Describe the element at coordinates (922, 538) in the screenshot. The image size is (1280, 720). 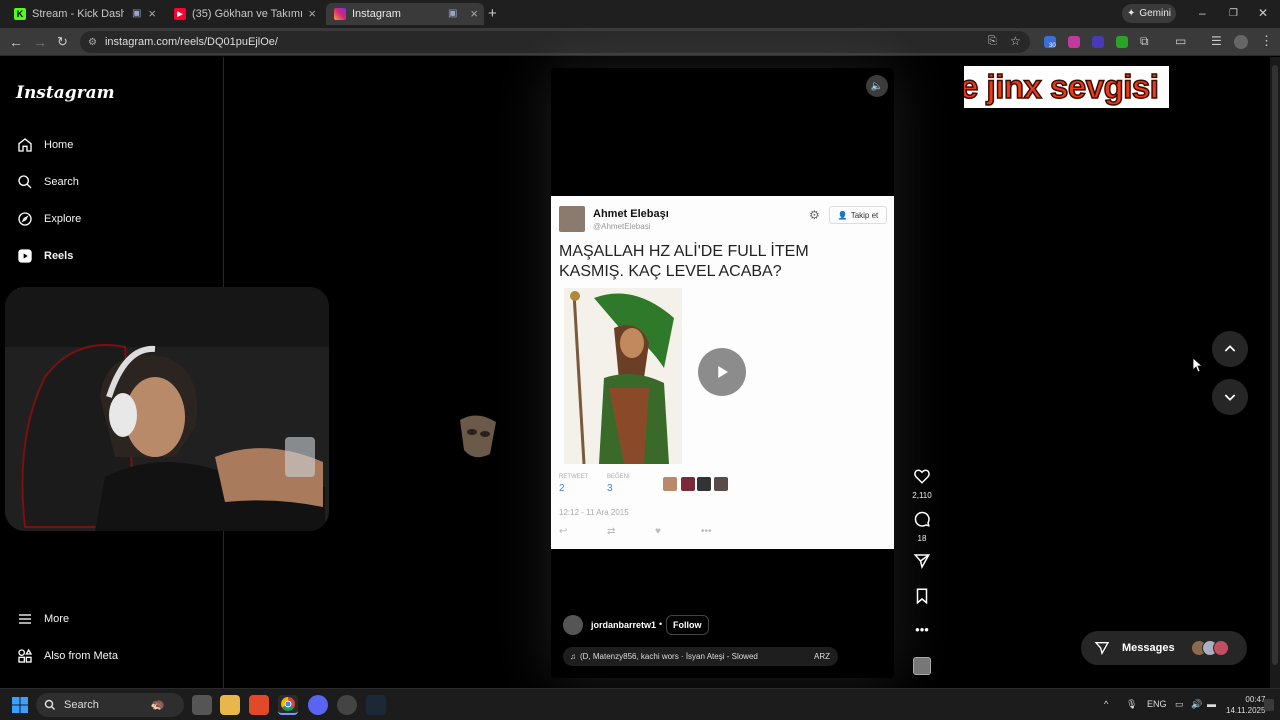
I see `comment-count: 18` at that location.